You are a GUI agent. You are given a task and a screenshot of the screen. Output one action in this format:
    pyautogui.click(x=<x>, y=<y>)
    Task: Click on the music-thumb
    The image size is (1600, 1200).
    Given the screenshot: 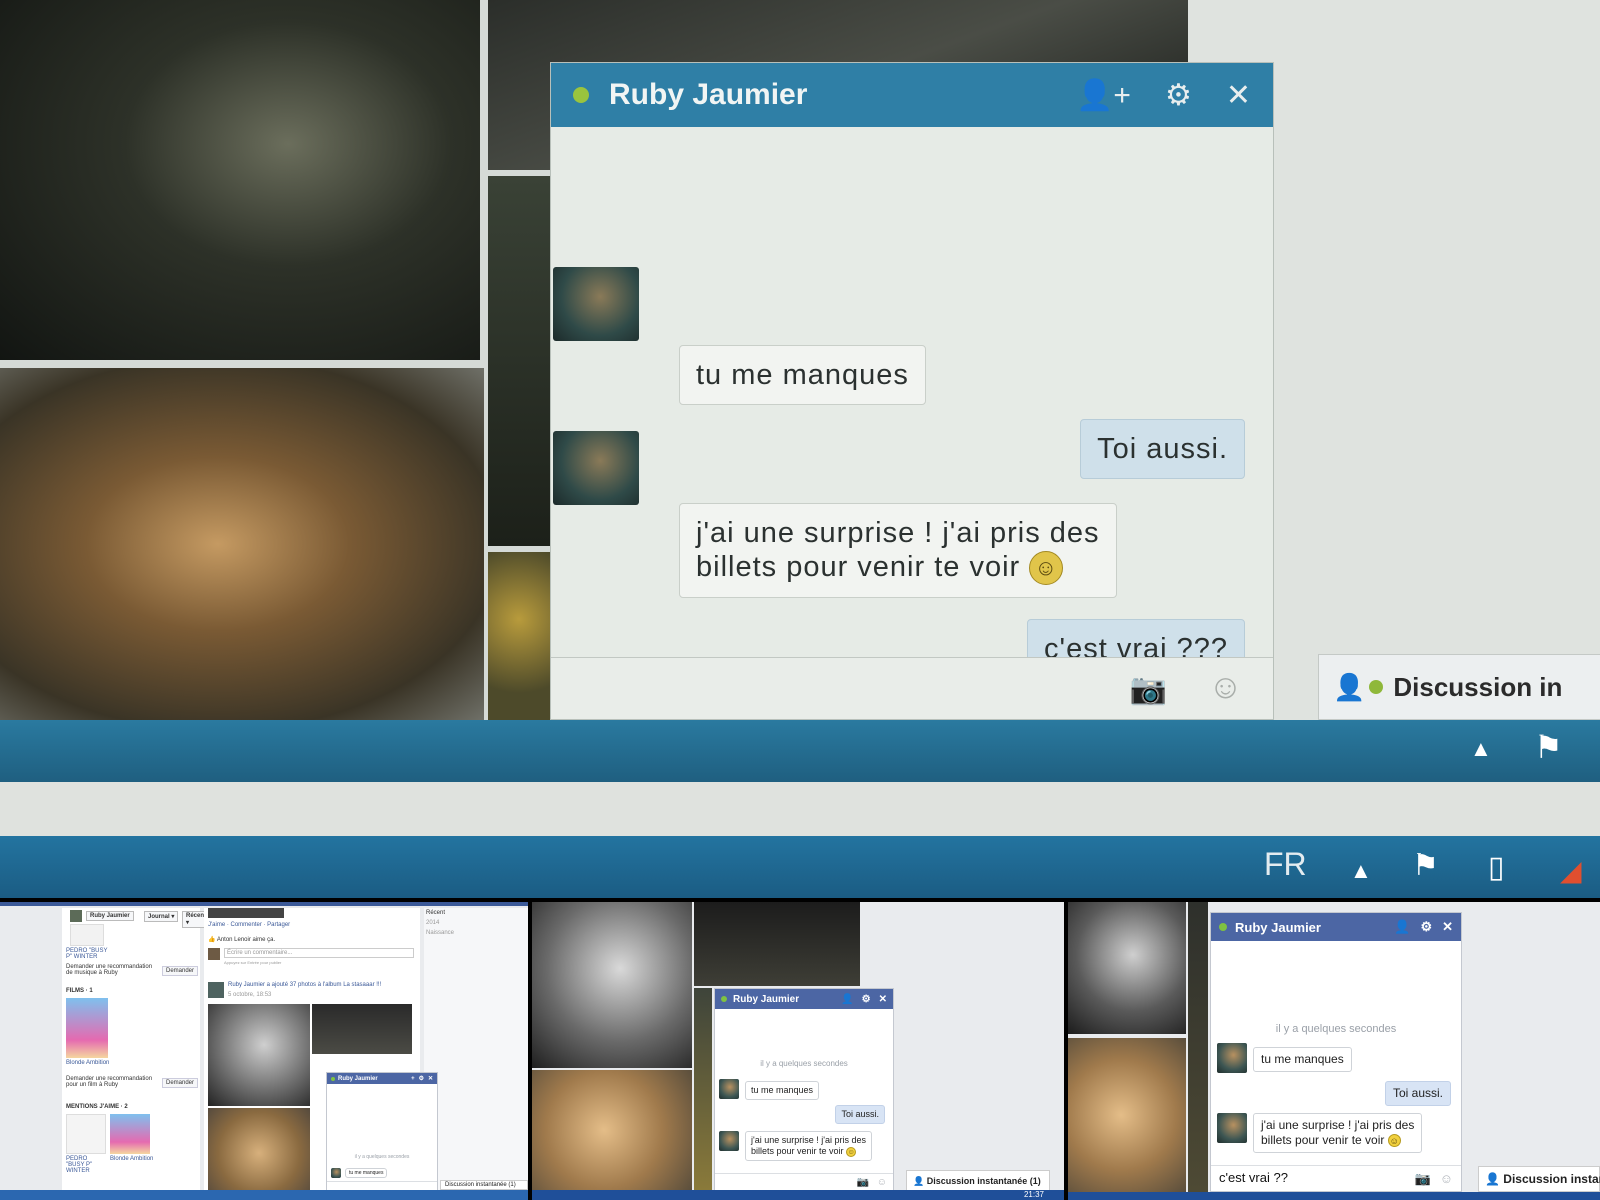 What is the action you would take?
    pyautogui.click(x=87, y=935)
    